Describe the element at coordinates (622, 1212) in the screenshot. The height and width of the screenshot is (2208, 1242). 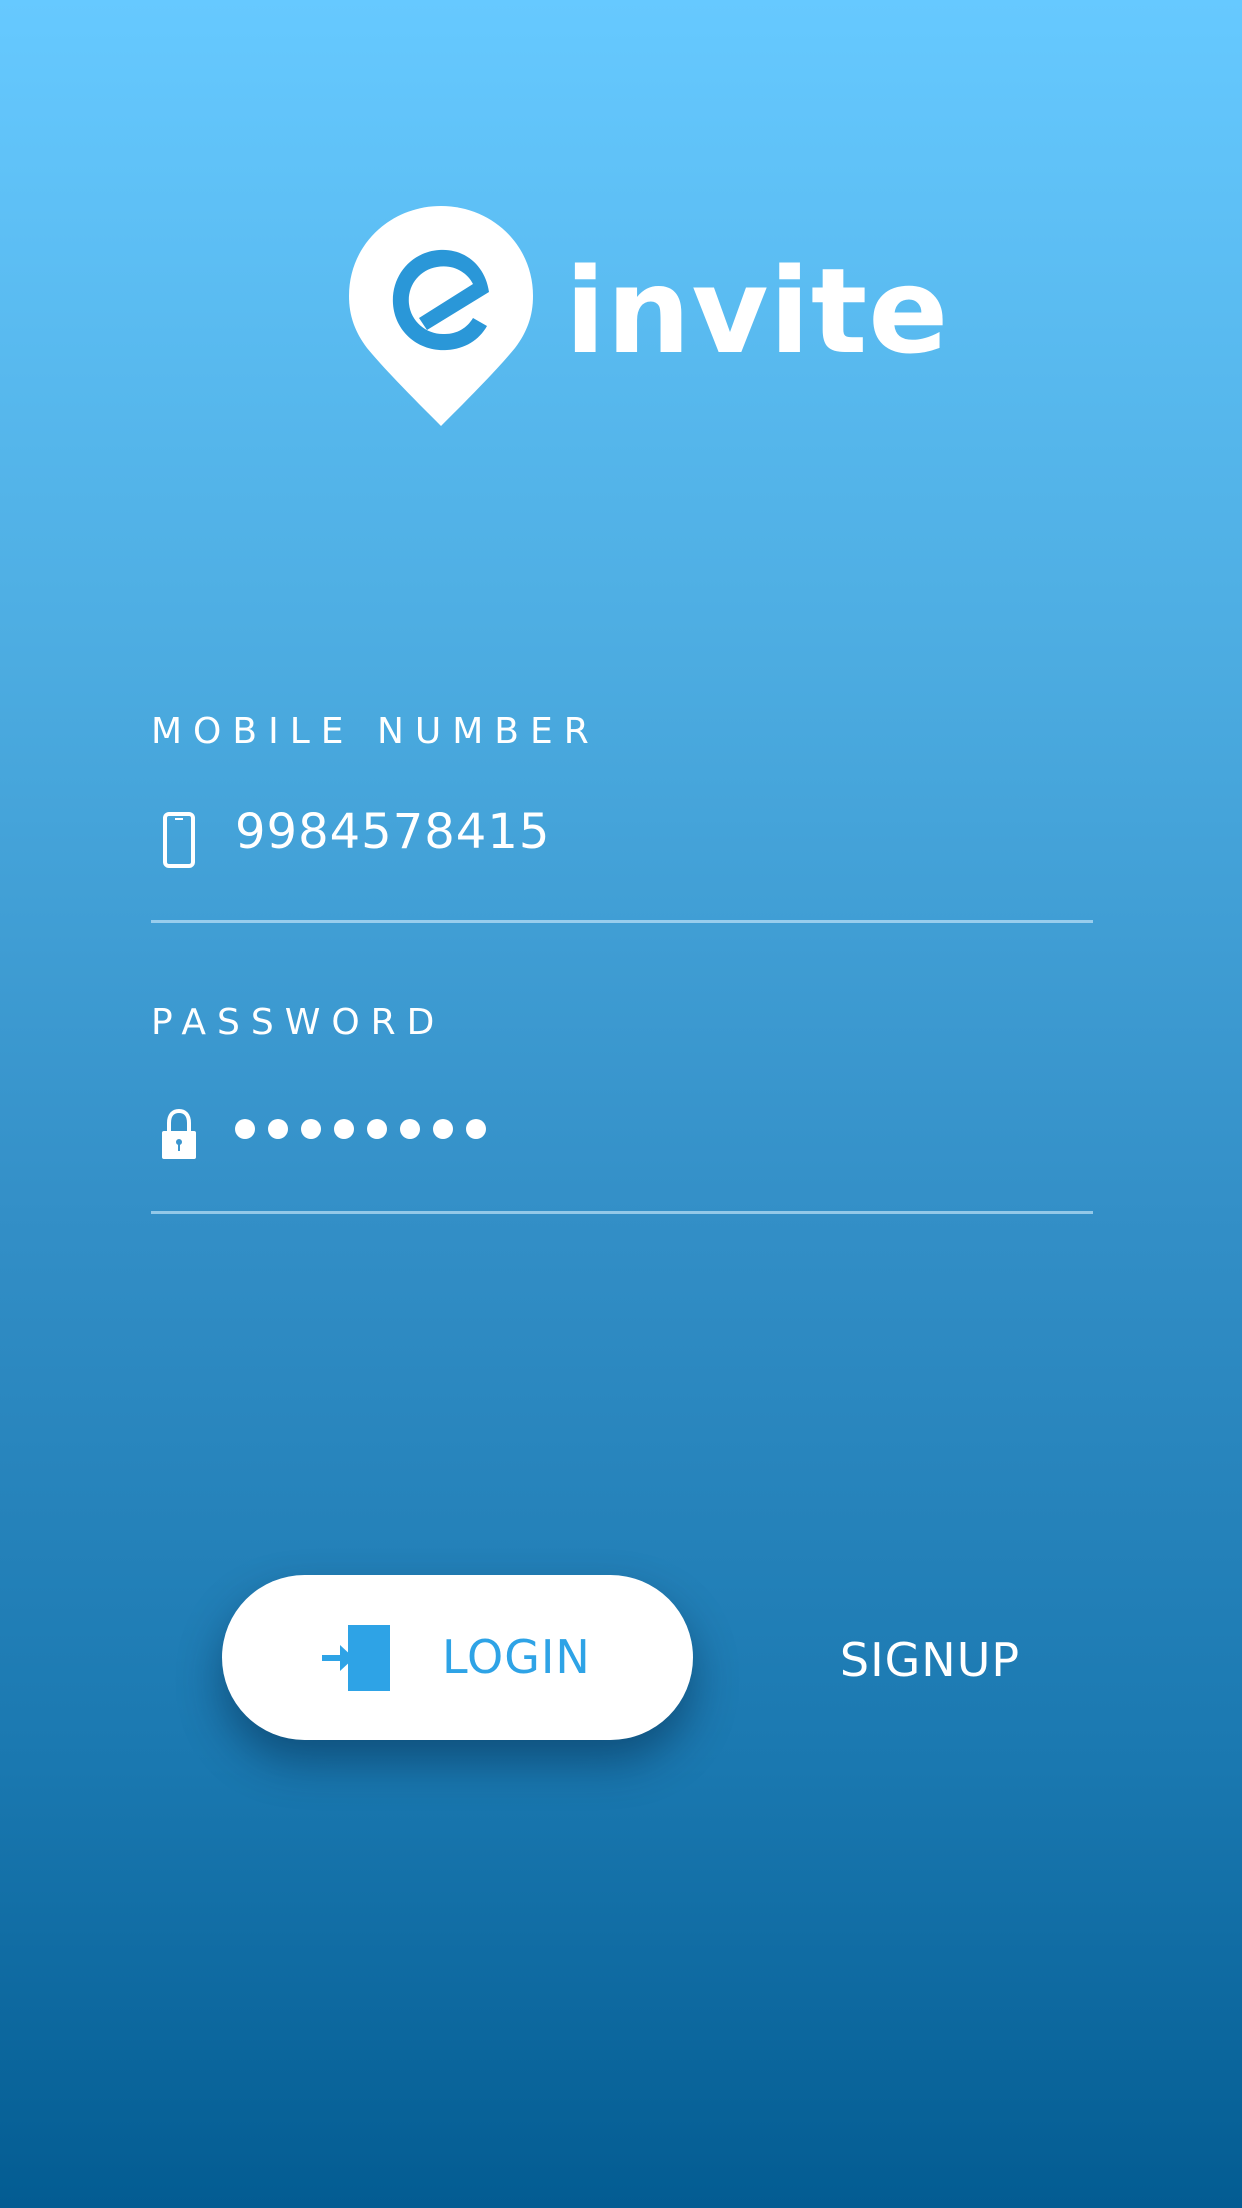
I see `password-underline` at that location.